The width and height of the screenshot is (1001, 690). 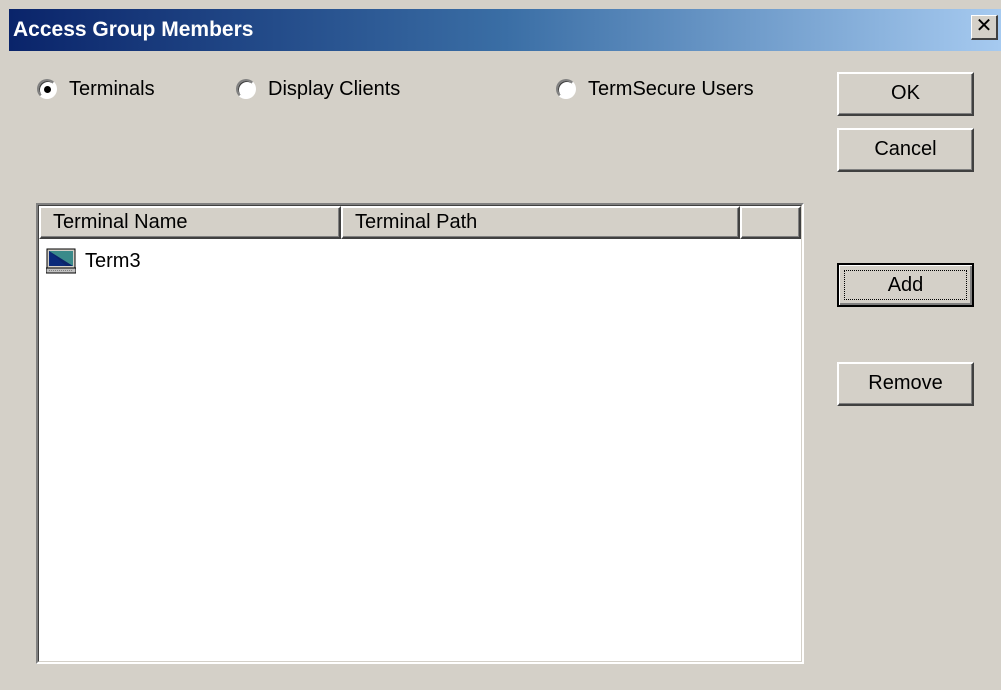 What do you see at coordinates (905, 94) in the screenshot?
I see `ok-button: OK` at bounding box center [905, 94].